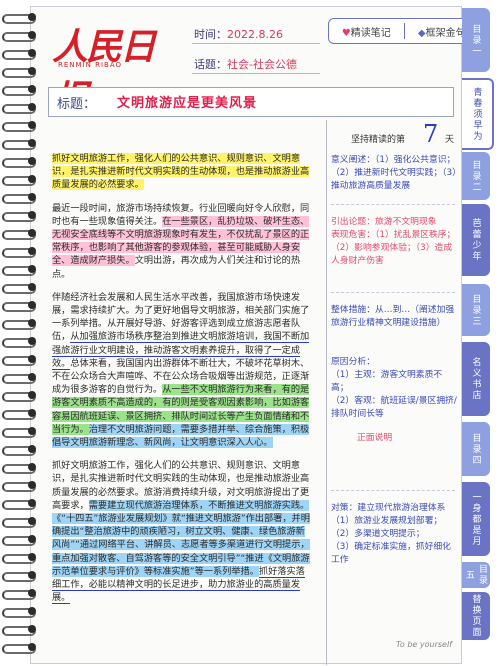 The width and height of the screenshot is (500, 666). Describe the element at coordinates (424, 644) in the screenshot. I see `signature-footer: To be yourself` at that location.